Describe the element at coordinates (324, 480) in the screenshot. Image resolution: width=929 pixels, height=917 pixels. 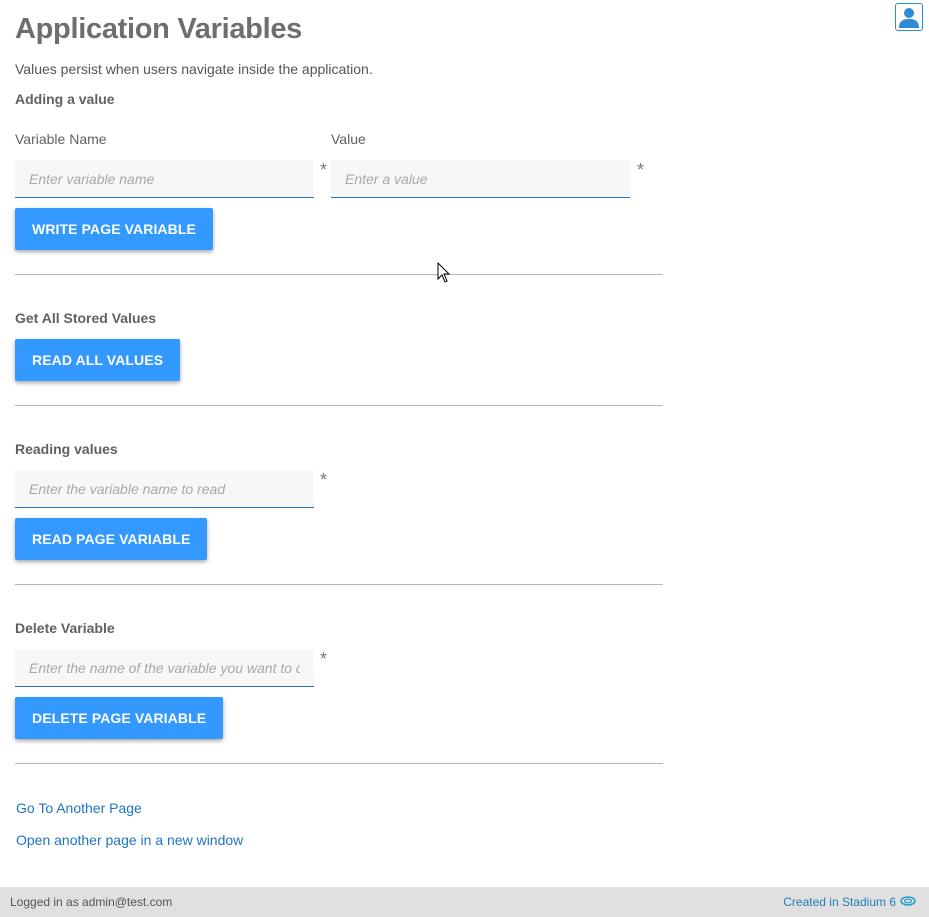
I see `read-variable-required-mark: *` at that location.